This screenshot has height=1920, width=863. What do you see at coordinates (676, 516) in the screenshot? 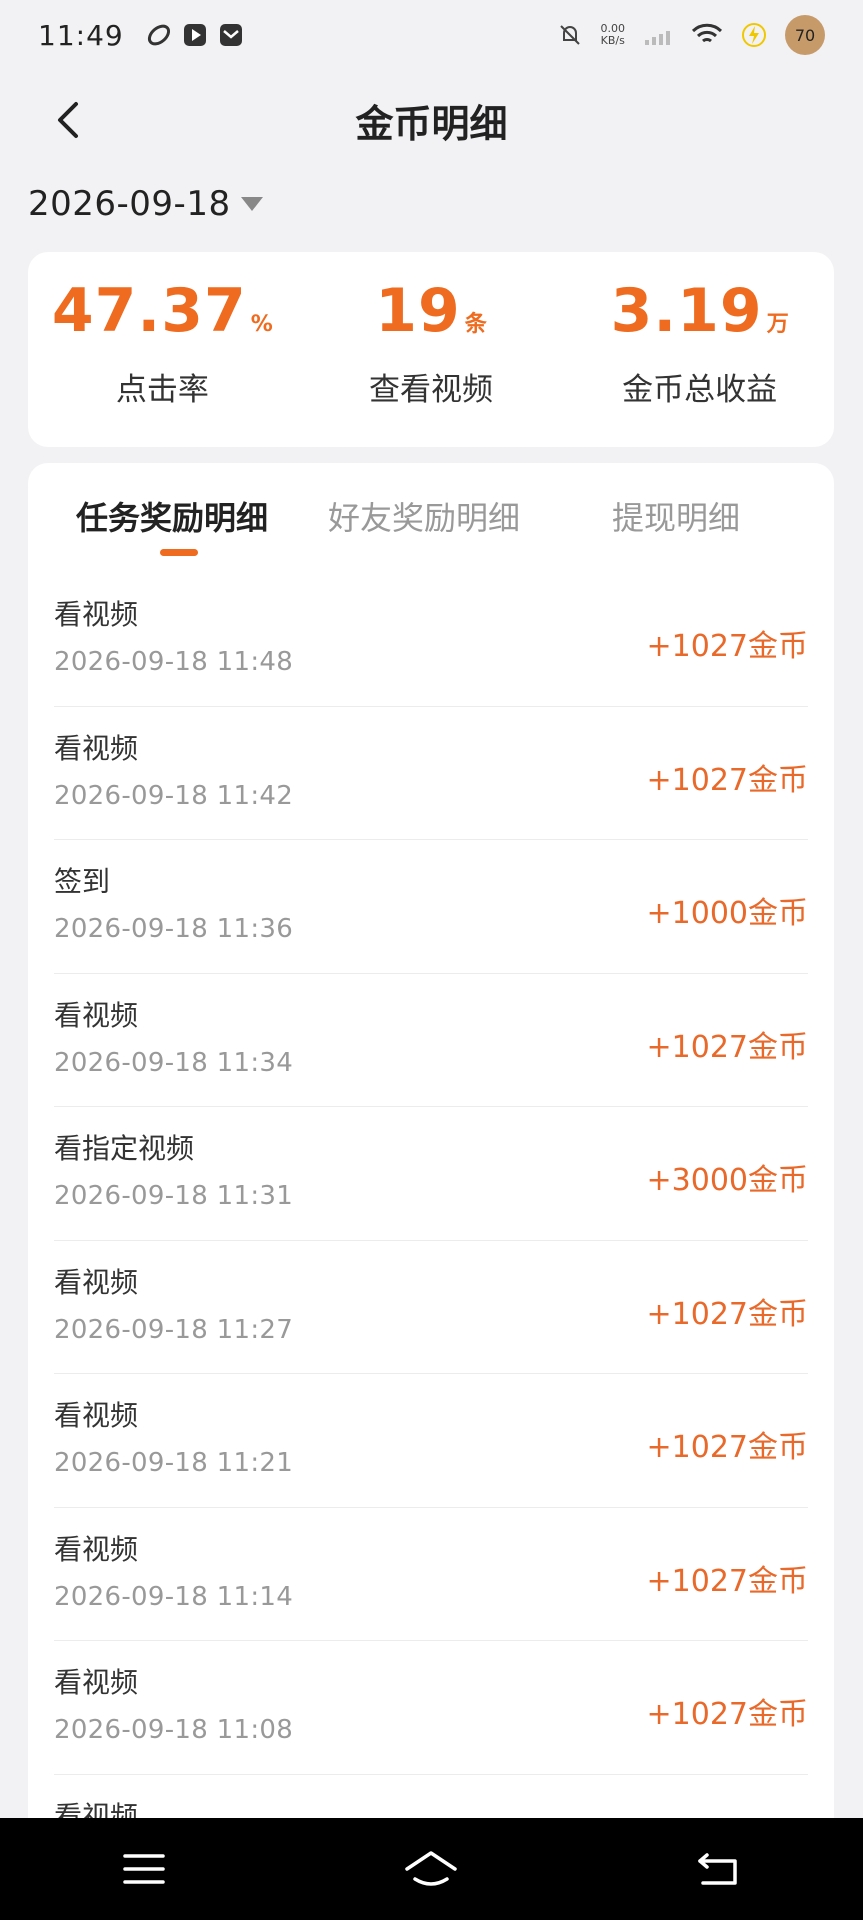
I see `tab-withdrawals: 提现明细` at bounding box center [676, 516].